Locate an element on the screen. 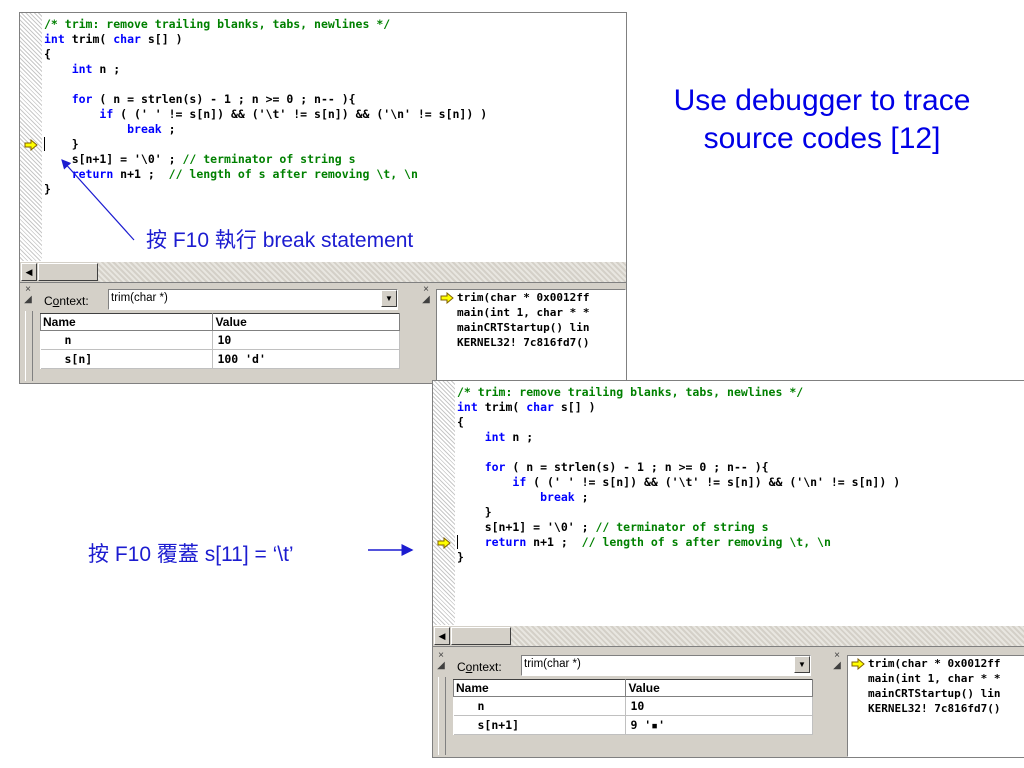 Image resolution: width=1024 pixels, height=768 pixels. variable-name: s[n] is located at coordinates (127, 359).